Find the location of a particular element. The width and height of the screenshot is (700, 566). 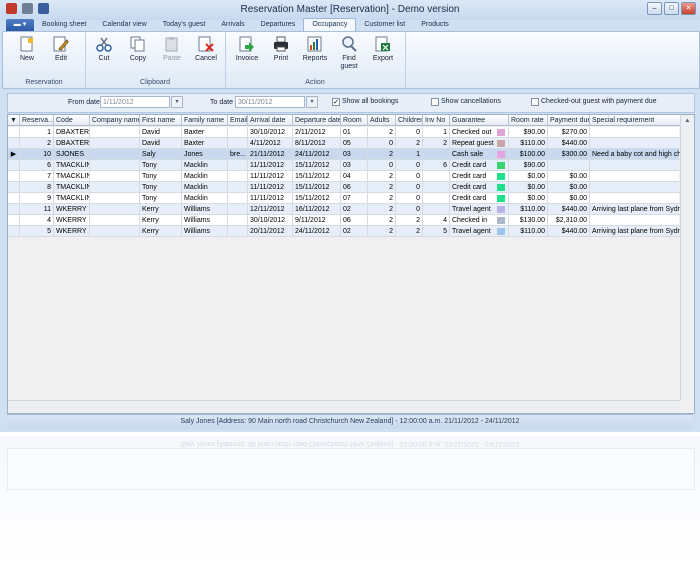

cell-room: 07 is located at coordinates (354, 198).